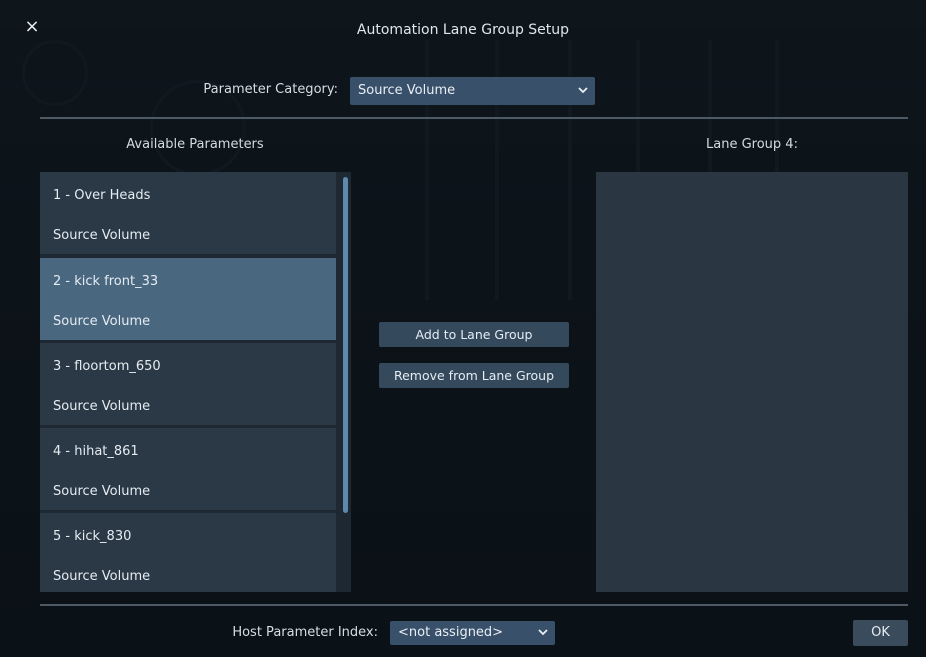  What do you see at coordinates (96, 451) in the screenshot?
I see `parameter-name: 4 - hihat_861` at bounding box center [96, 451].